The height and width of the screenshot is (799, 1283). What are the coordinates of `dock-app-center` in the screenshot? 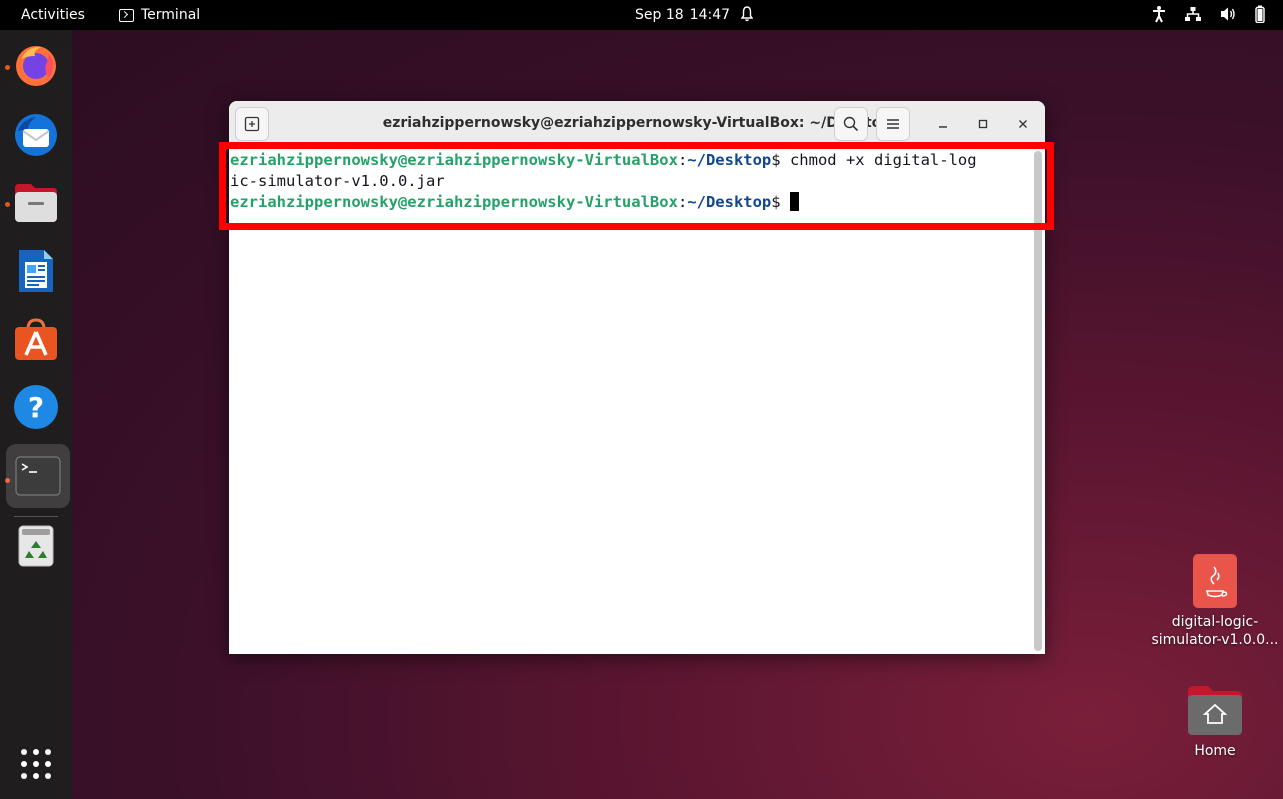 It's located at (36, 339).